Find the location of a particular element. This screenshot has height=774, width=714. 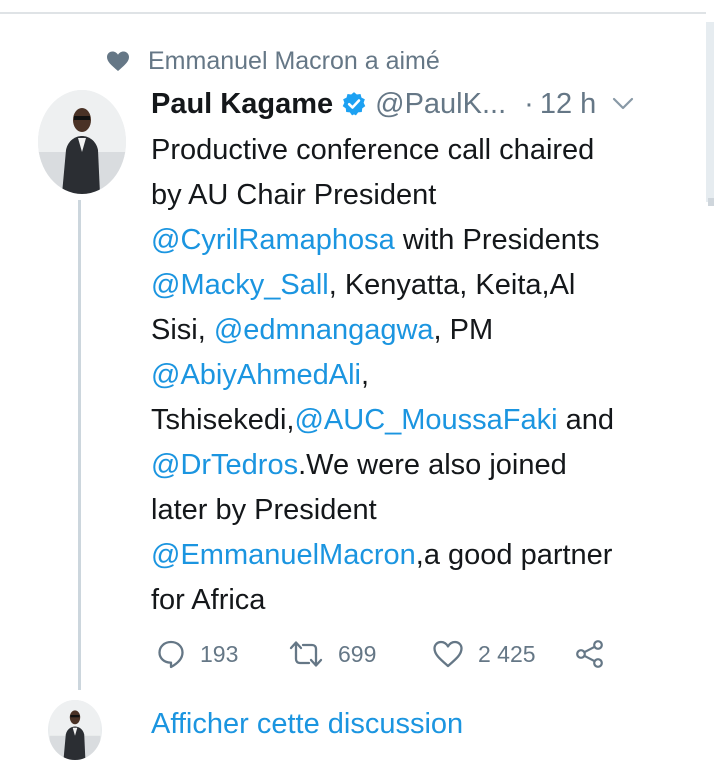

tweet-actions: 193 699 2 425 is located at coordinates (381, 654).